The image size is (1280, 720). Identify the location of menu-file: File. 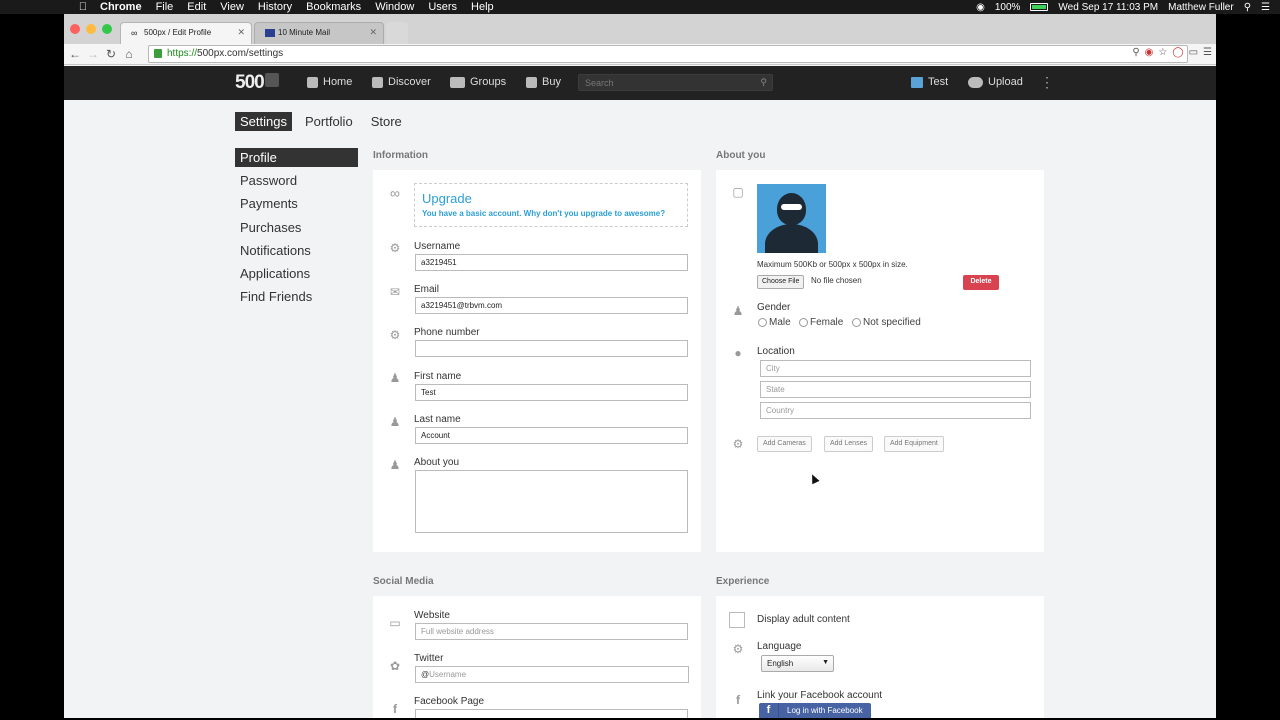
(165, 7).